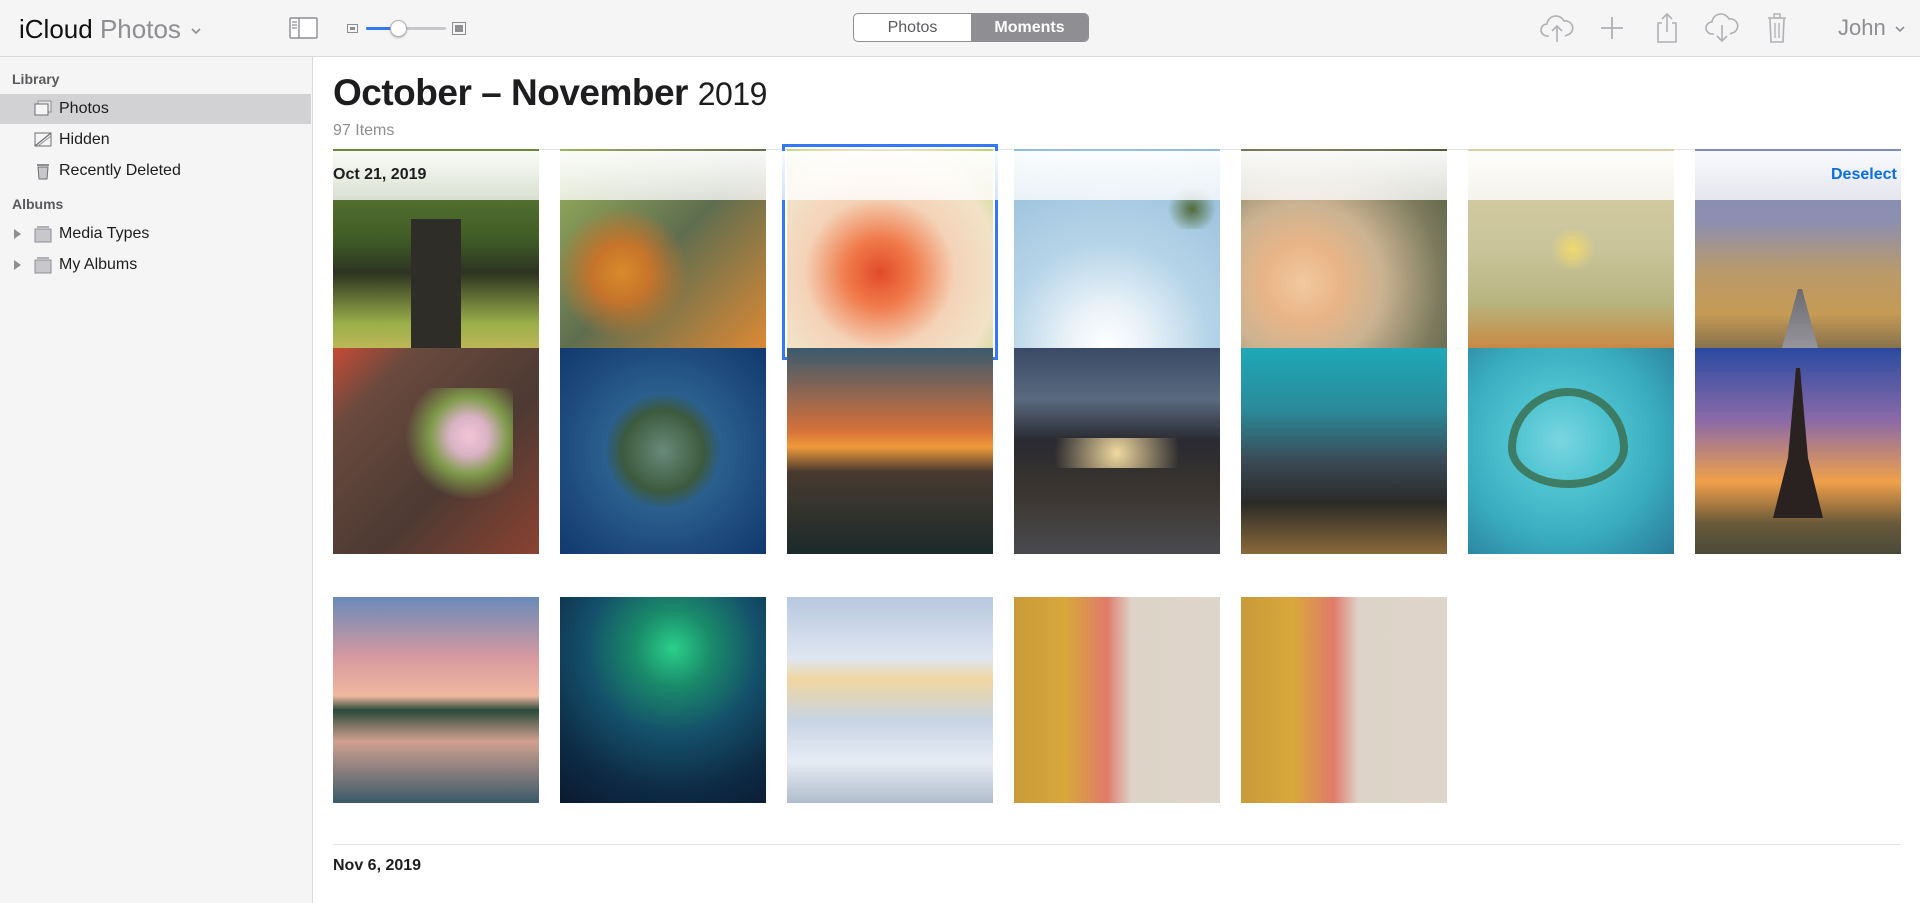  I want to click on albums-header: Albums, so click(38, 204).